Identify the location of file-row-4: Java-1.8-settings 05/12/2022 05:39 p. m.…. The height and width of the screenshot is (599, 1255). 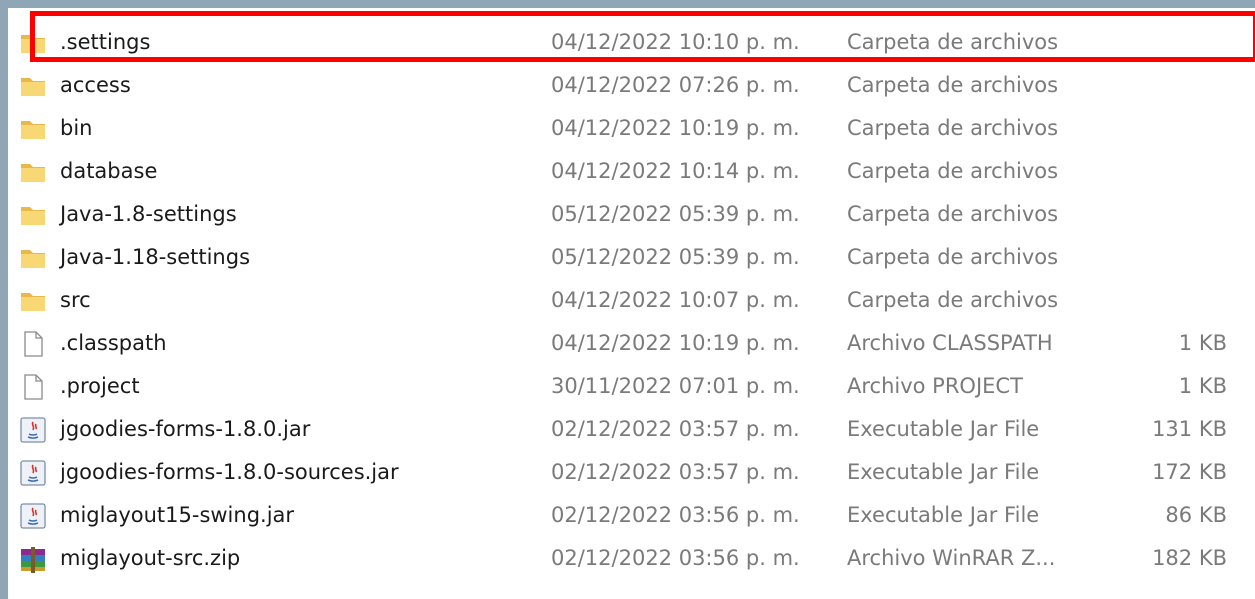
(631, 214).